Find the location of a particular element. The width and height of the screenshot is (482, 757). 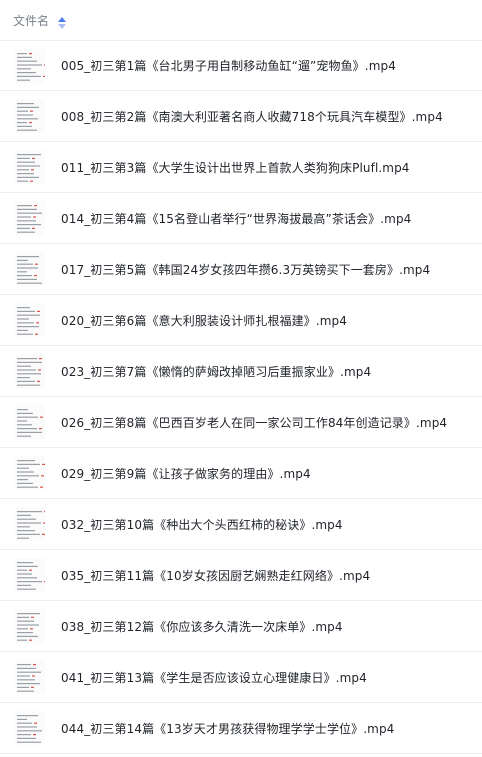

file-name: 023_初三第7篇《懒惰的萨姆改掉陋习后重振家业》.mp4 is located at coordinates (216, 371).